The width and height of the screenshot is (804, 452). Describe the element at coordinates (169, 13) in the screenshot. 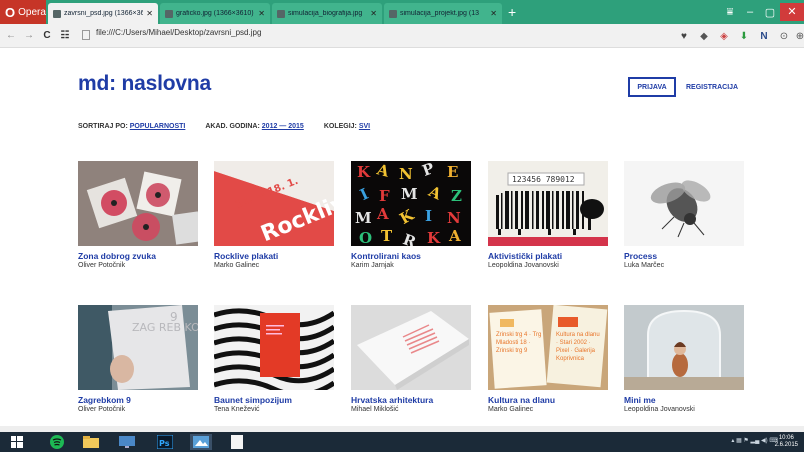

I see `image-file-icon` at that location.